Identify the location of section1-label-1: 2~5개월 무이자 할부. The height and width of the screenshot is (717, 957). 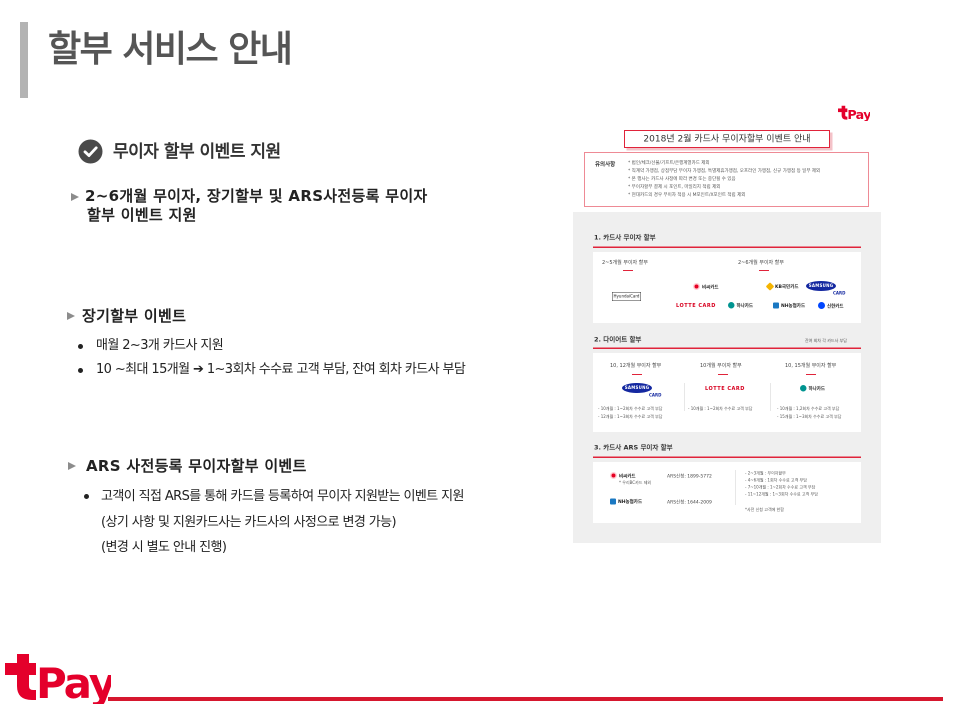
(625, 263).